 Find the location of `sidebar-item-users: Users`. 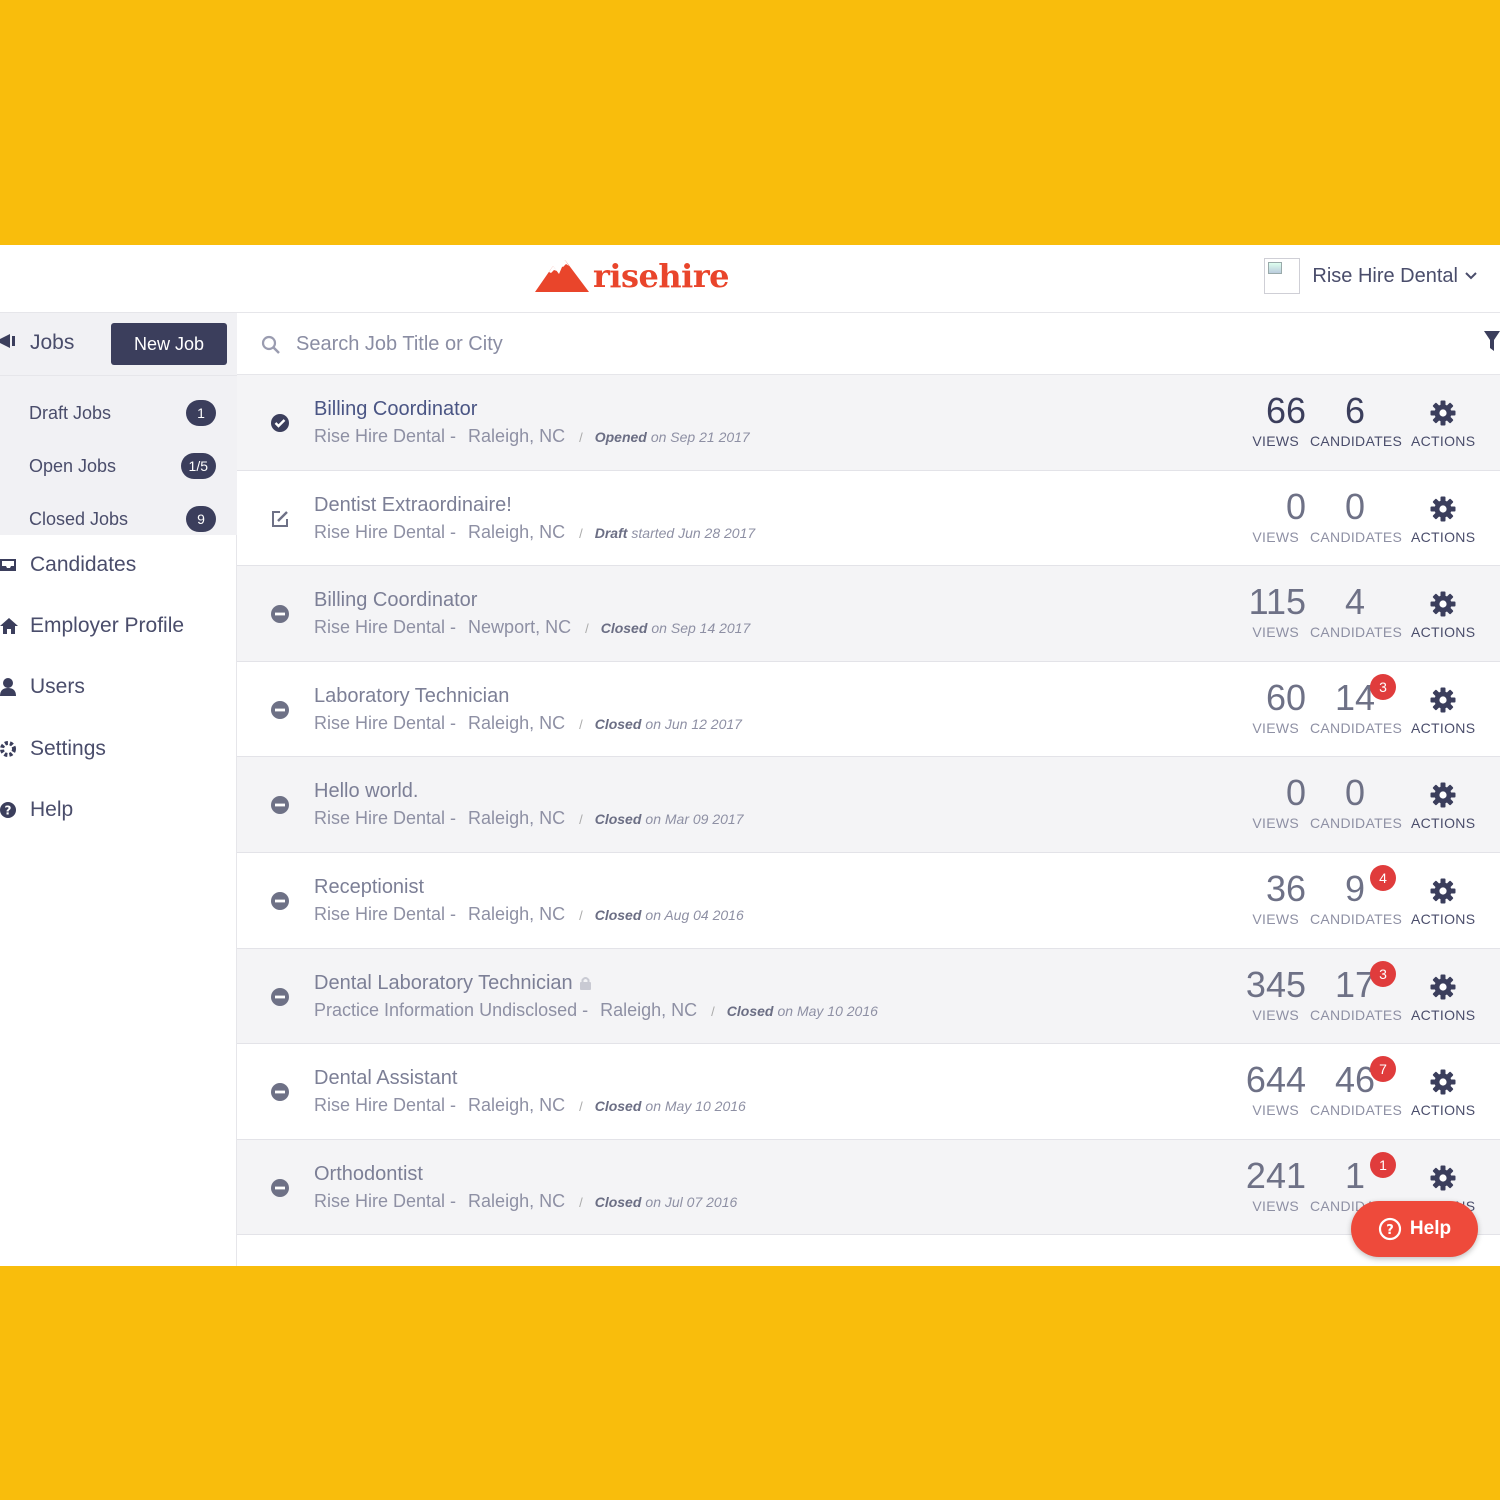

sidebar-item-users: Users is located at coordinates (118, 689).